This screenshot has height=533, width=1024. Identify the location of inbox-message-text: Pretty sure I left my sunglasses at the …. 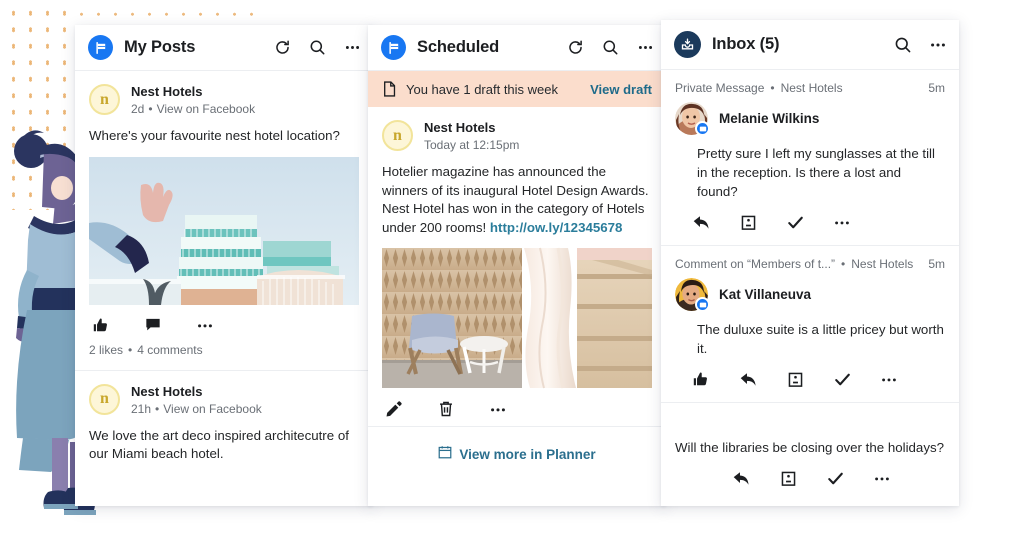
(816, 172).